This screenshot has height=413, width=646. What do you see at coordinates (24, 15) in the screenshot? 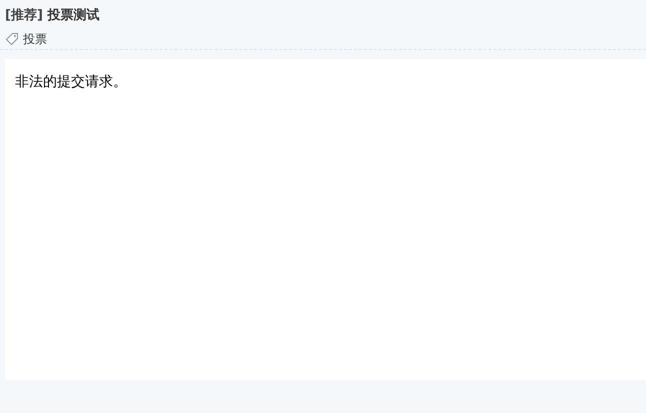
I see `thread-category: [推荐]` at bounding box center [24, 15].